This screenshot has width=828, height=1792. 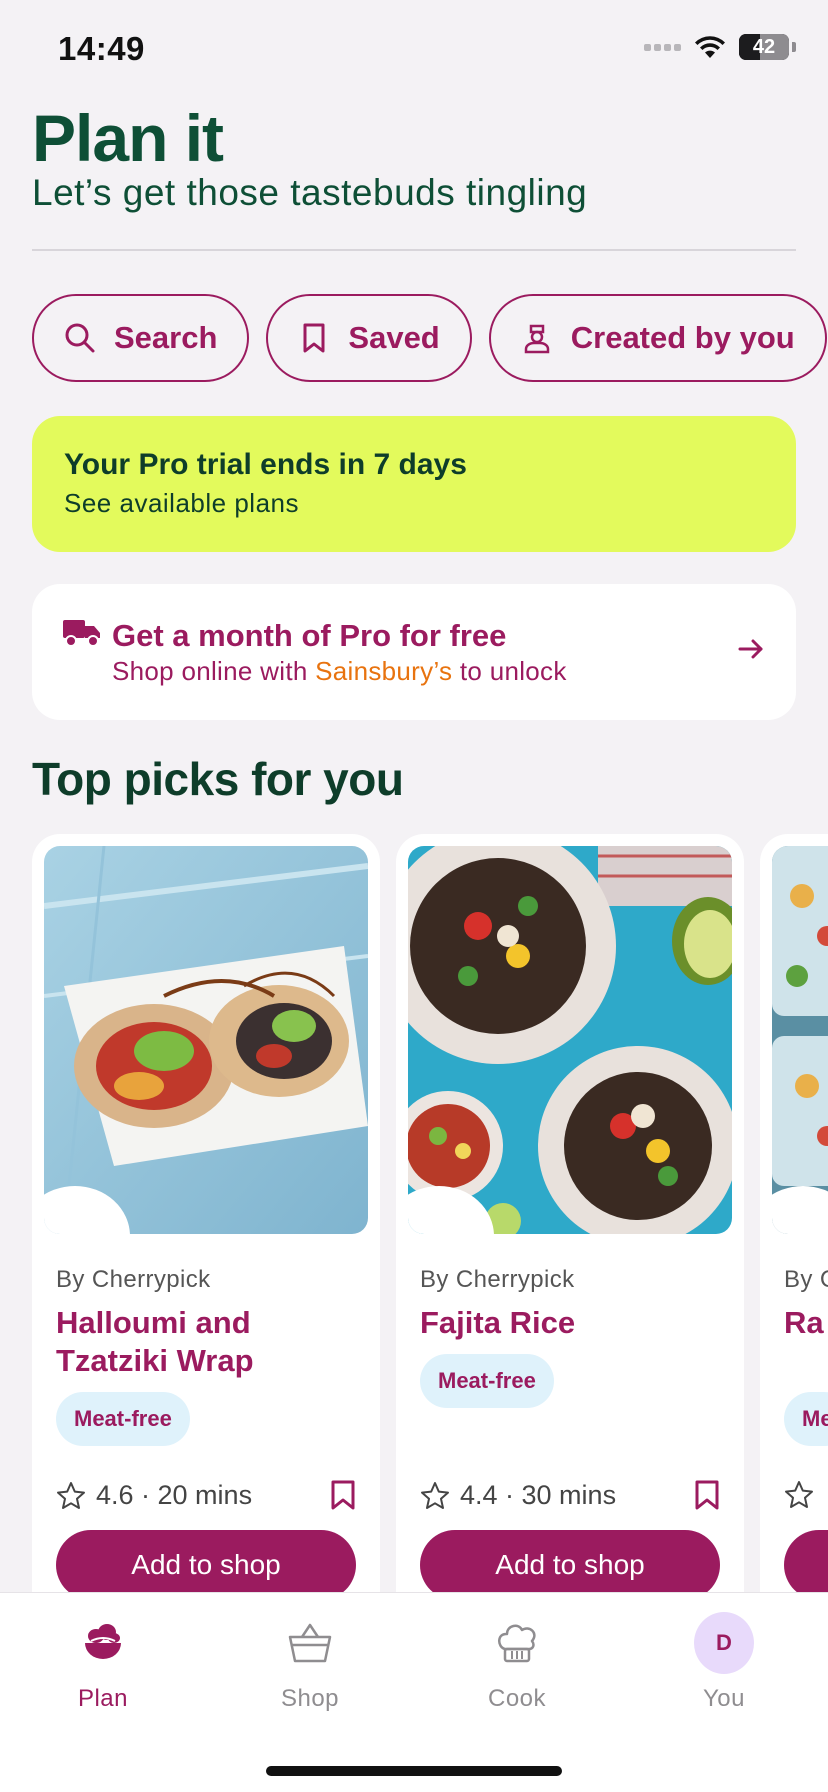 I want to click on cellular-signal-icon, so click(x=662, y=47).